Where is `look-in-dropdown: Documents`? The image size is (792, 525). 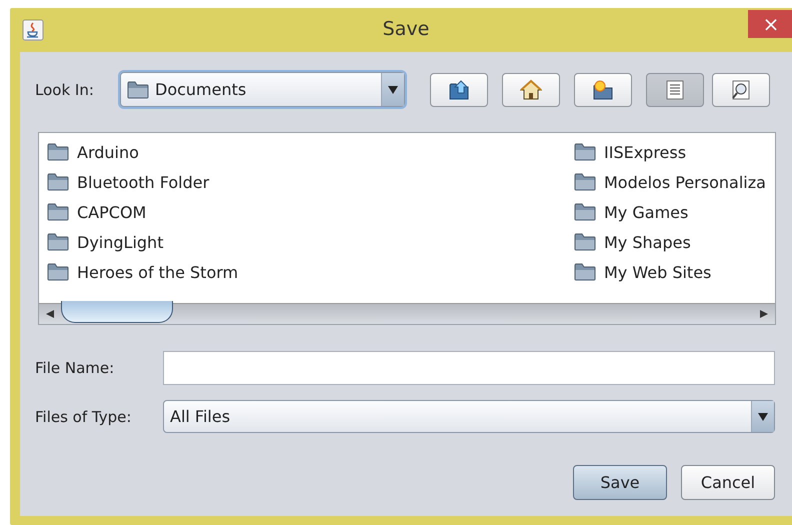 look-in-dropdown: Documents is located at coordinates (262, 89).